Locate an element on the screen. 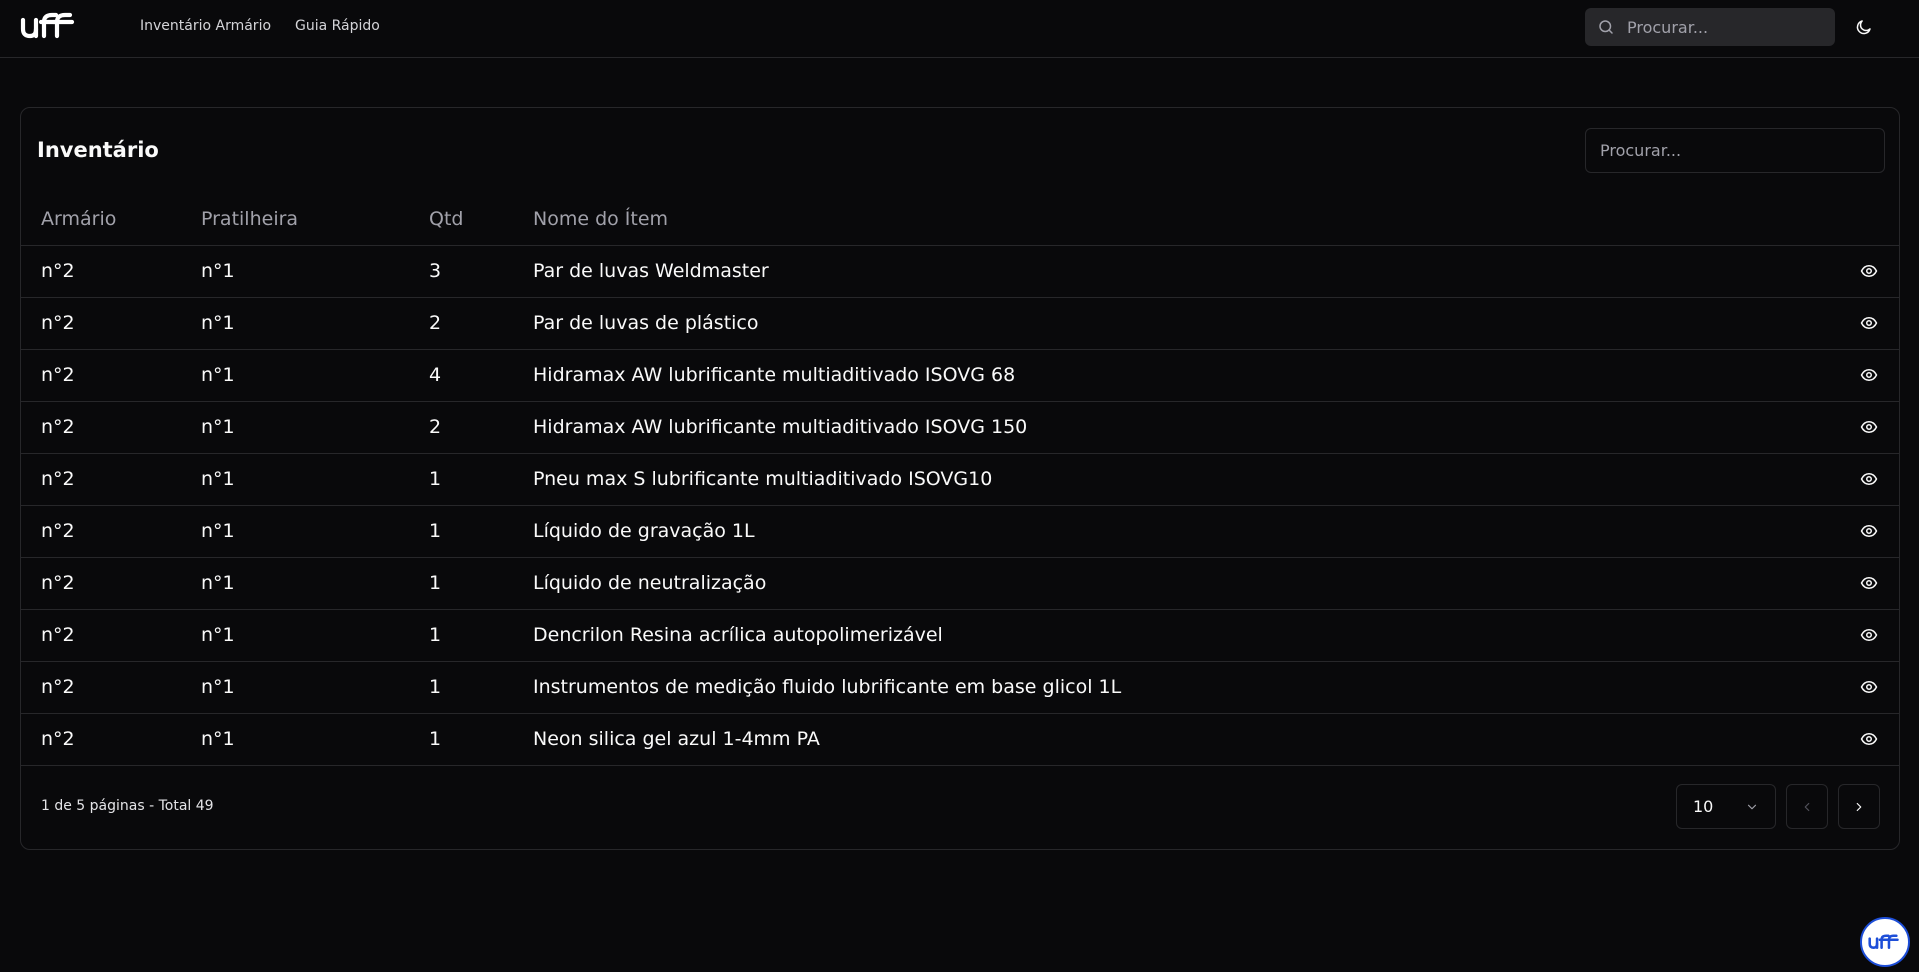  theme-toggle-button is located at coordinates (1864, 27).